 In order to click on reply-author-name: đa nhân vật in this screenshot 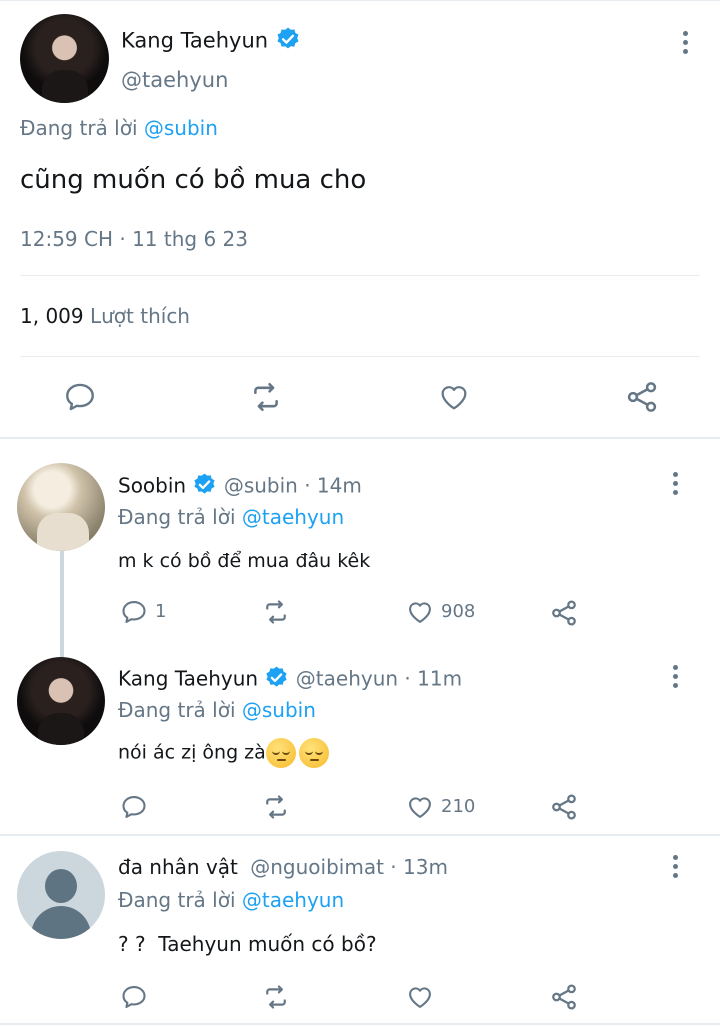, I will do `click(178, 867)`.